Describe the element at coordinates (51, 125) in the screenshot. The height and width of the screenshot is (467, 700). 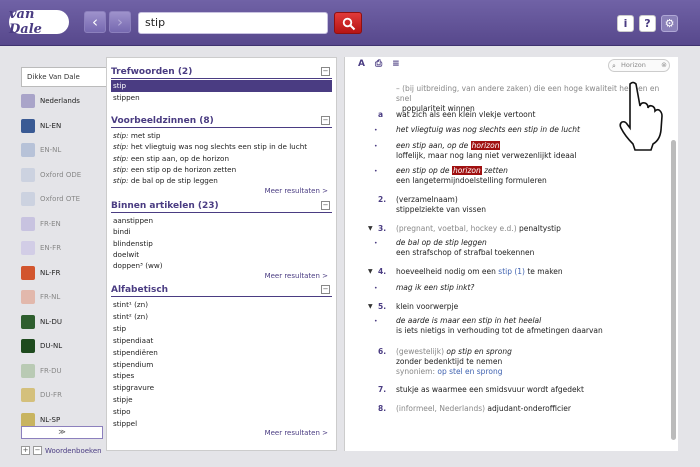
I see `dictionary-label: NL-EN` at that location.